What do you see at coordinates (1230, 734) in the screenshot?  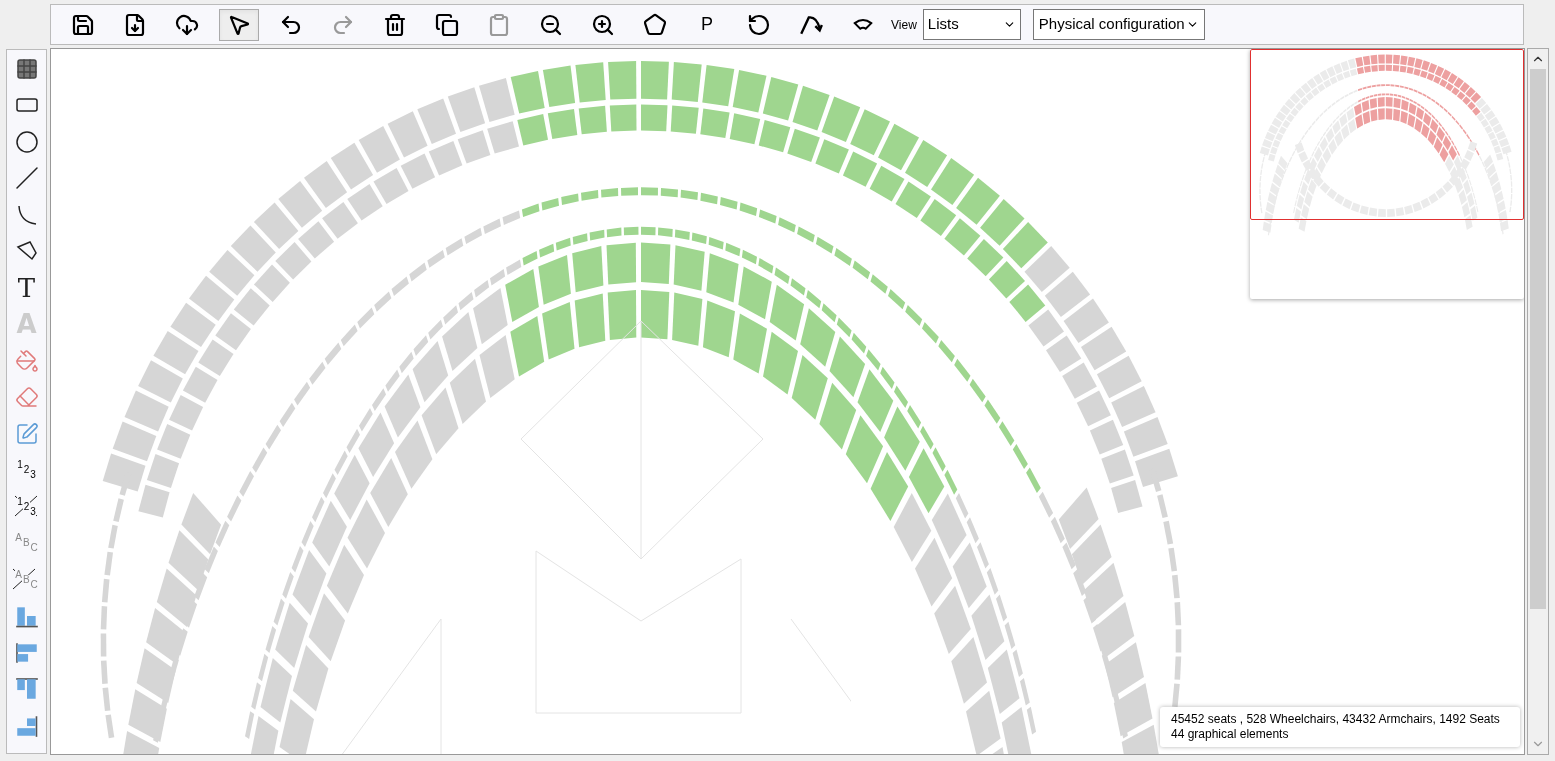 I see `status-text: 44 graphical elements` at bounding box center [1230, 734].